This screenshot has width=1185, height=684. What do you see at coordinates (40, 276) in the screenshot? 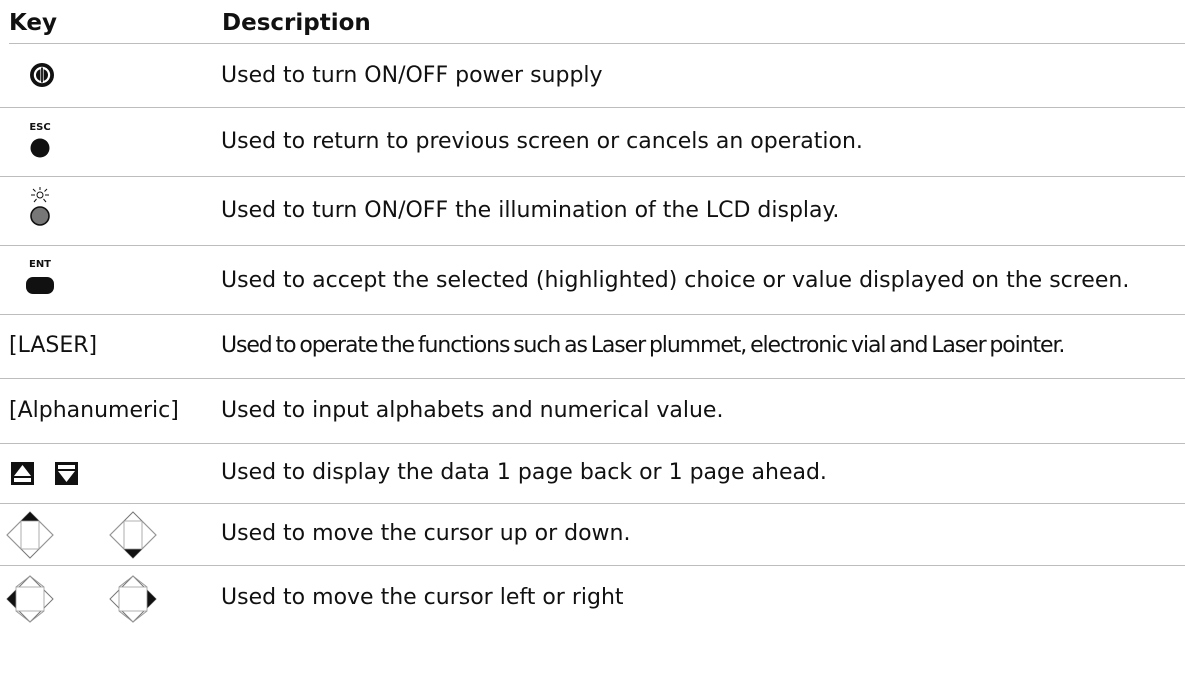
I see `ent-key-icon: ENT` at bounding box center [40, 276].